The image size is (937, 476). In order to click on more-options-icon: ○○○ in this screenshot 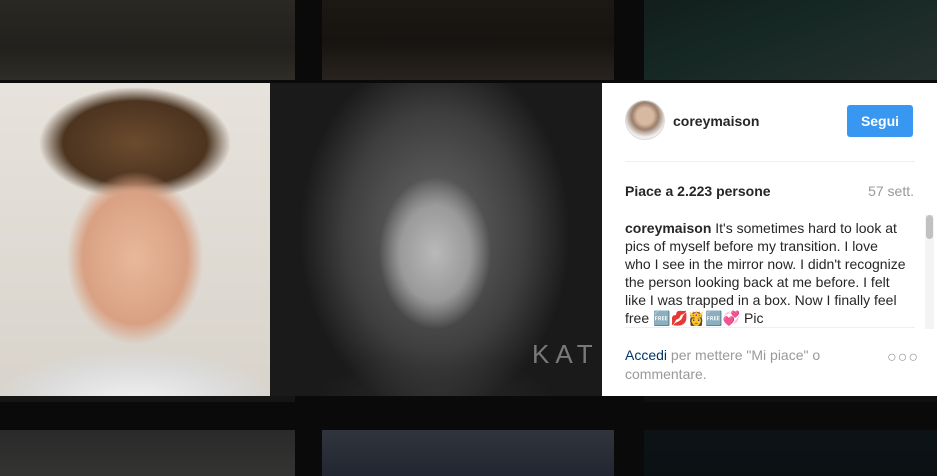, I will do `click(902, 358)`.